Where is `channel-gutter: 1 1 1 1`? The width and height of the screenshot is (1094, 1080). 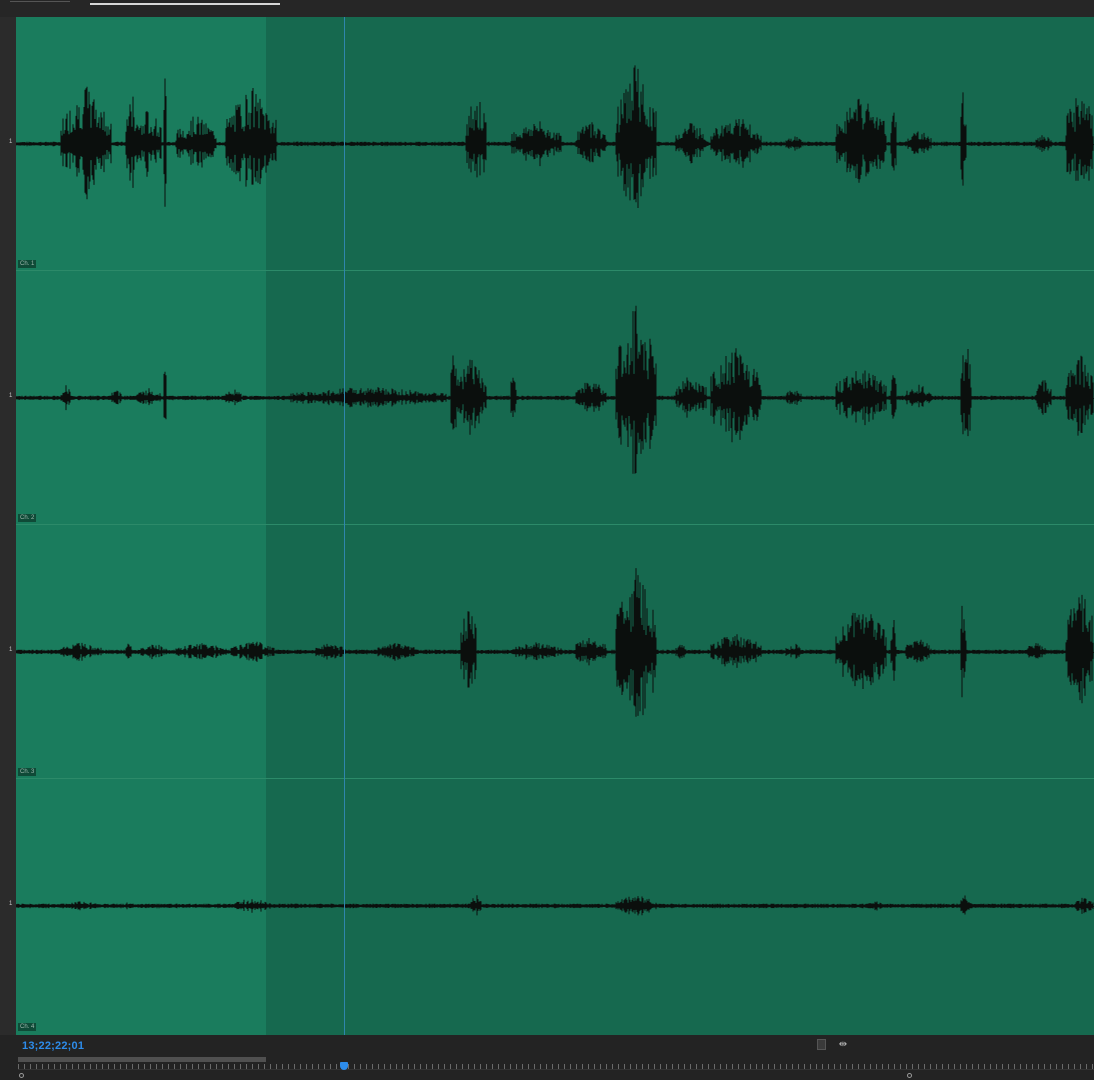 channel-gutter: 1 1 1 1 is located at coordinates (8, 526).